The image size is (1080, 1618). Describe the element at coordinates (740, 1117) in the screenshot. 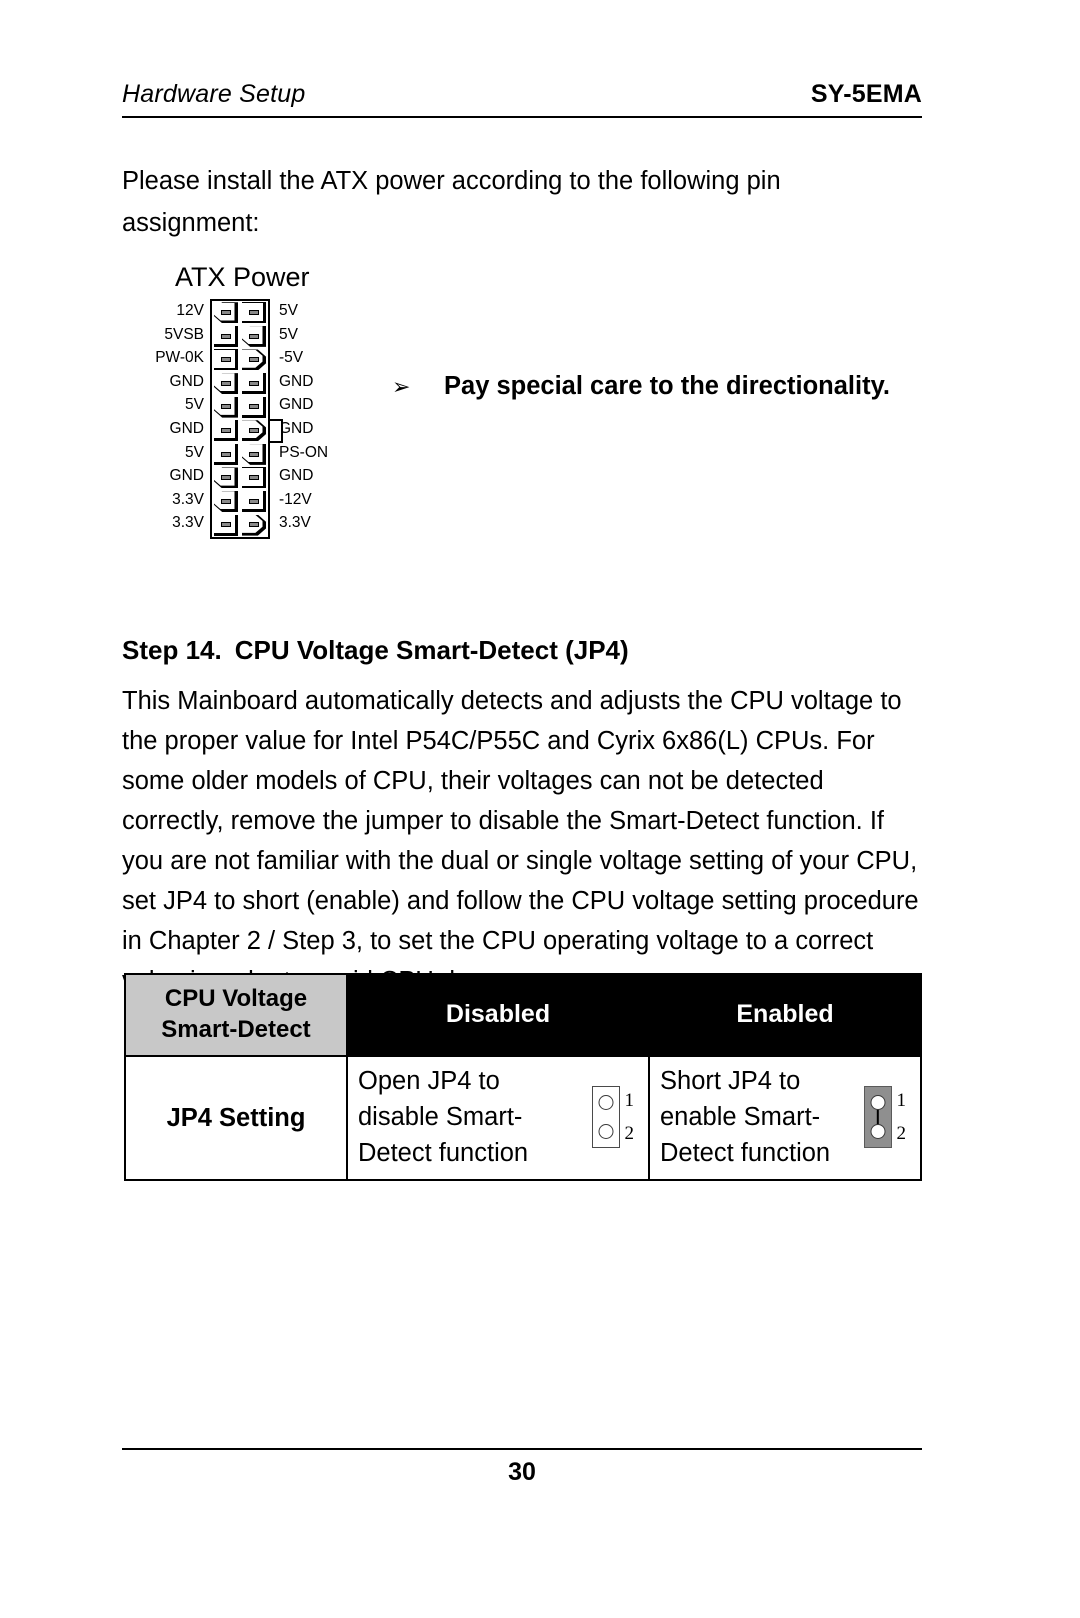

I see `cell-enabled-line2: enable Smart-` at that location.